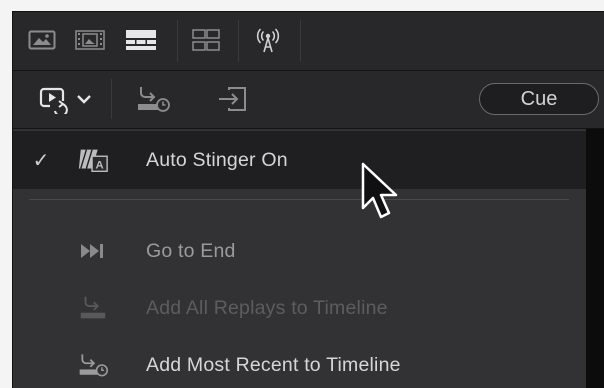 This screenshot has width=604, height=388. Describe the element at coordinates (93, 251) in the screenshot. I see `skip-to-end-icon` at that location.